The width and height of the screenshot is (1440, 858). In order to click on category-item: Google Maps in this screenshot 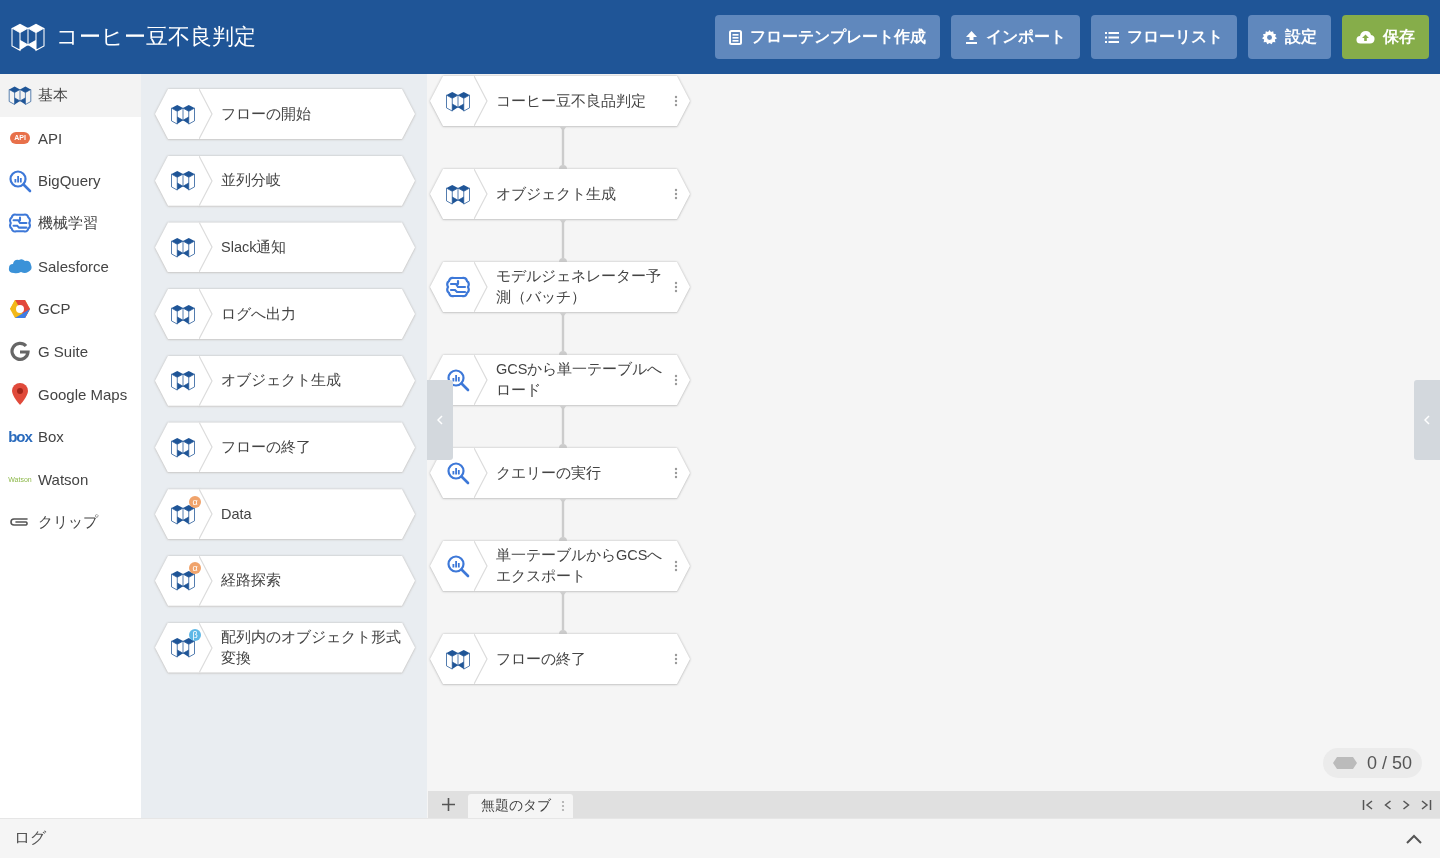, I will do `click(70, 394)`.